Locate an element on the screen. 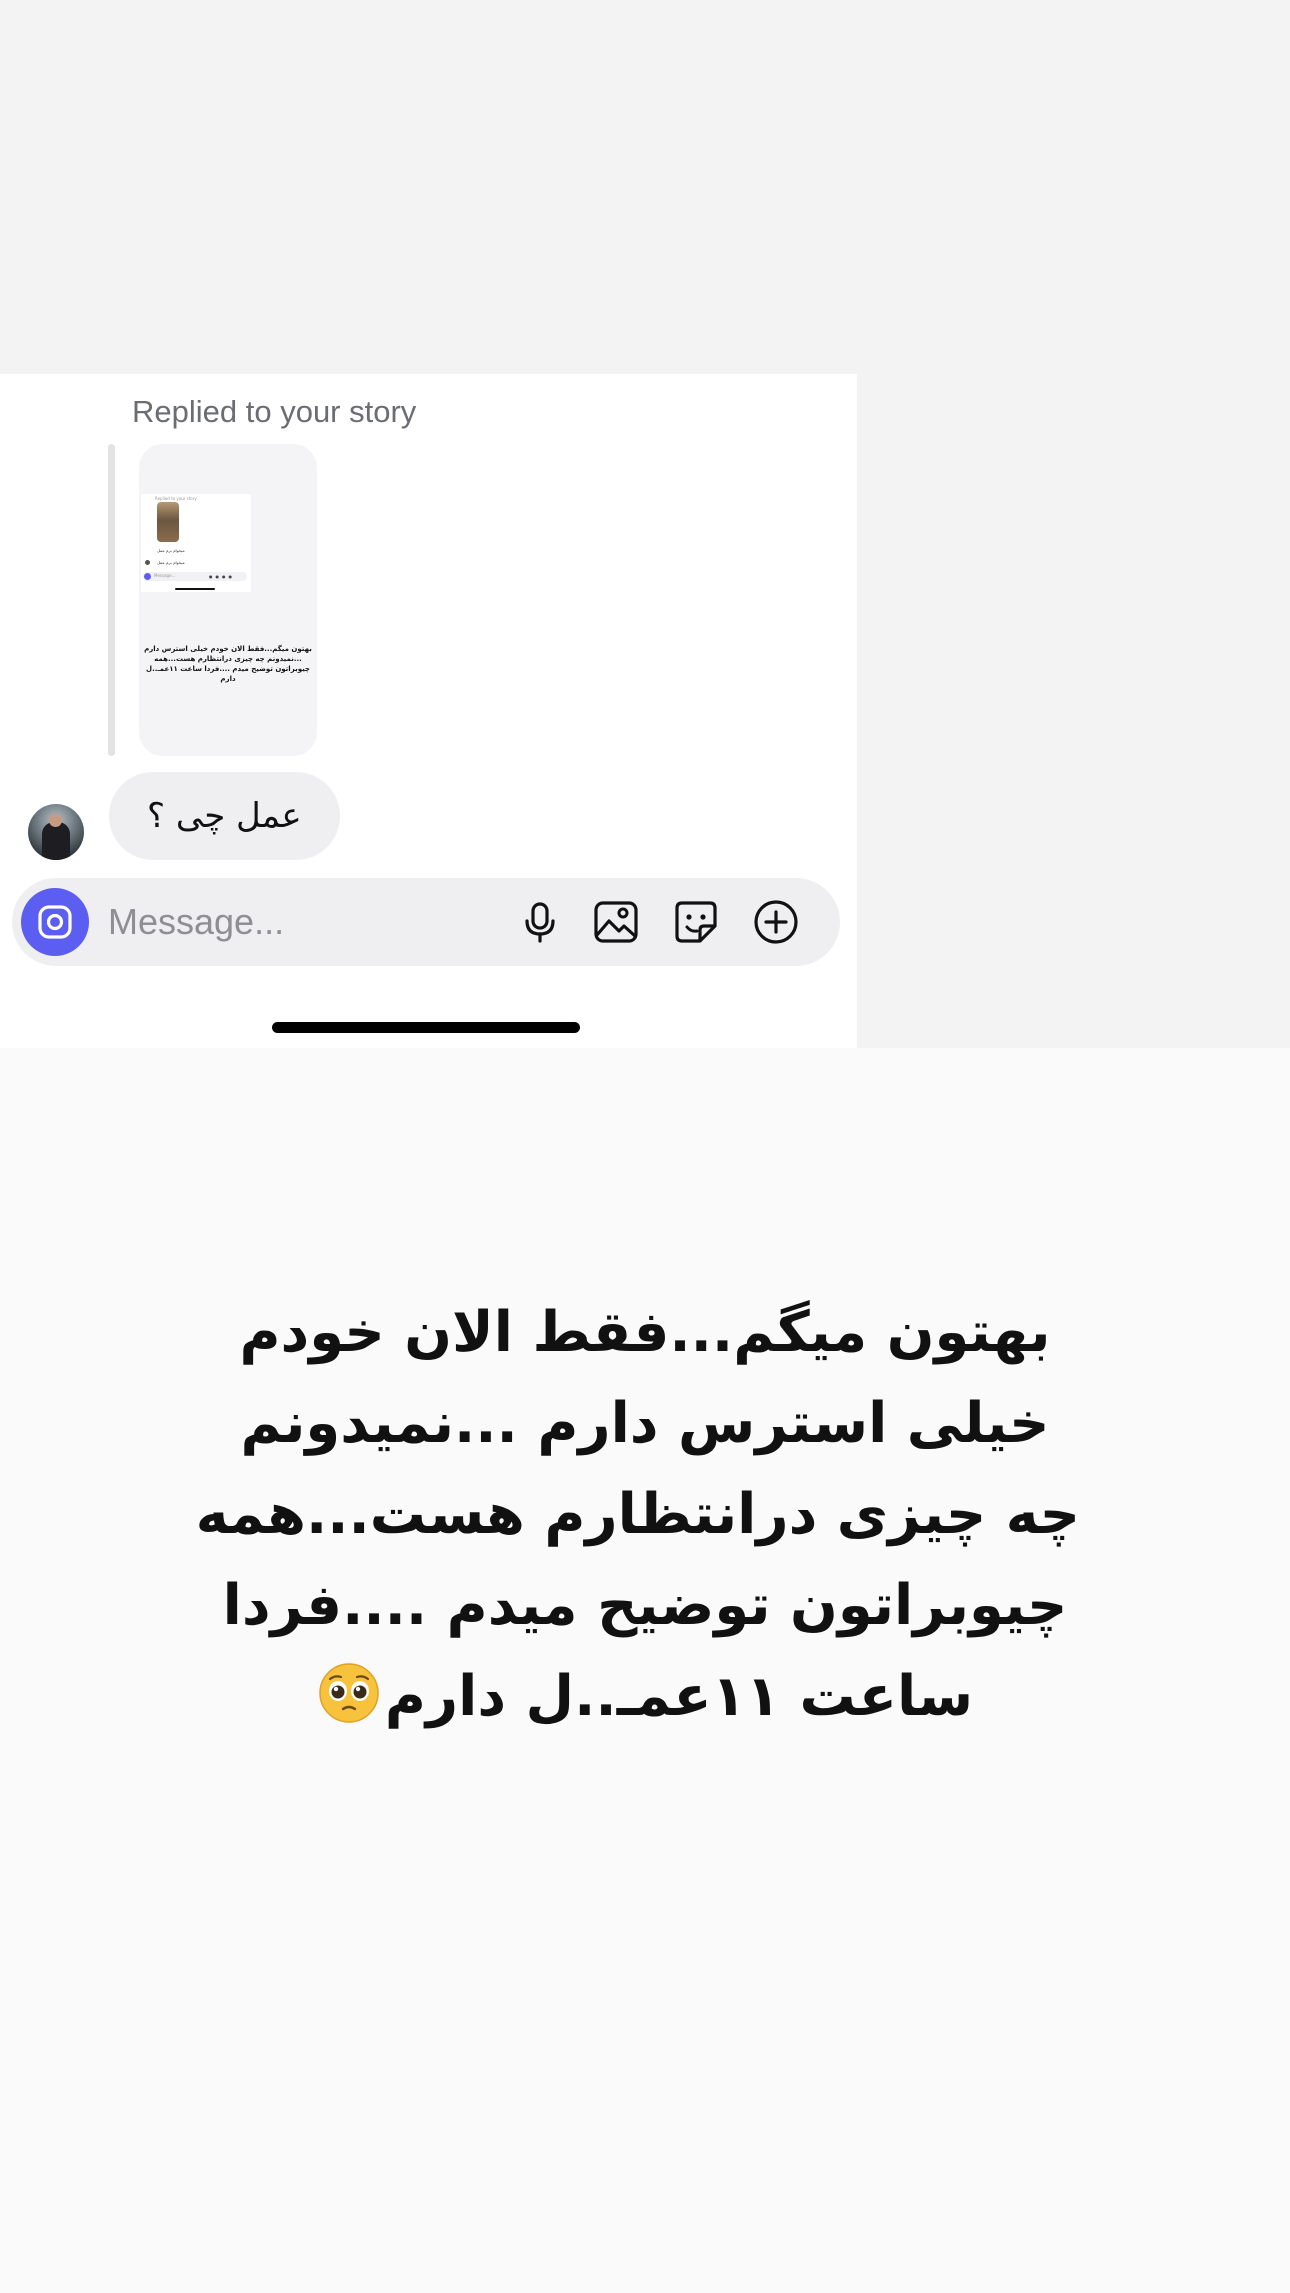  story-line-4: چیوبراتون توضیح میدم ....فردا is located at coordinates (645, 1605).